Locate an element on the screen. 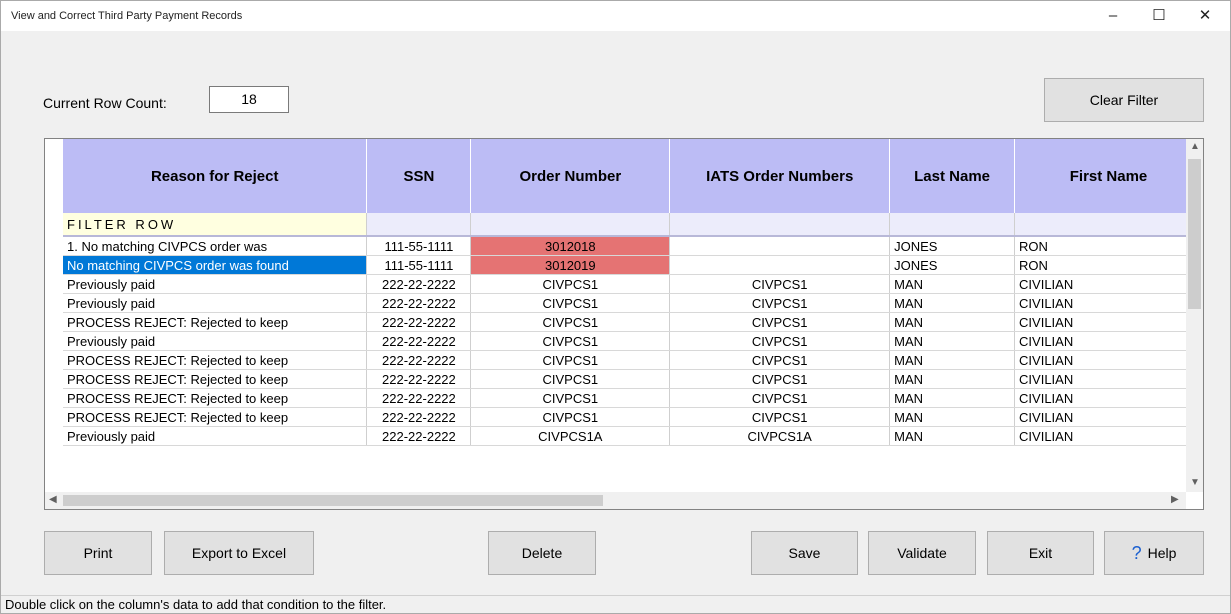  close-button: ✕ is located at coordinates (1205, 16).